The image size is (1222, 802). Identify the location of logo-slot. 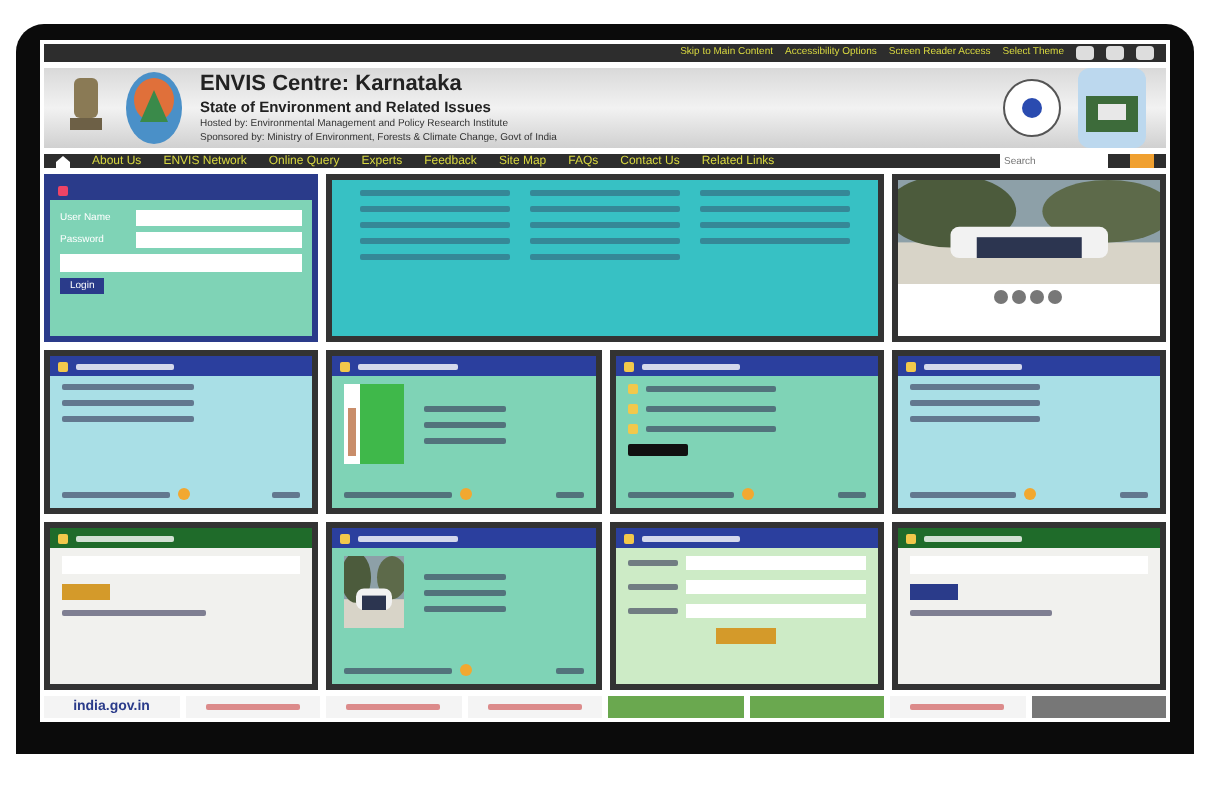
(1098, 707).